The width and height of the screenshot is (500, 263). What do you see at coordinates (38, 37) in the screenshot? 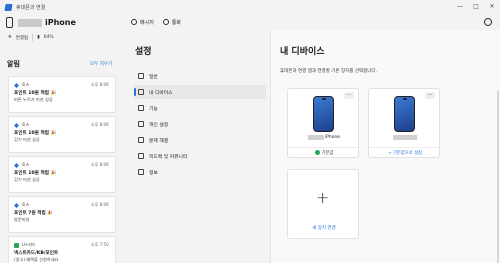
I see `battery-icon: ▮` at bounding box center [38, 37].